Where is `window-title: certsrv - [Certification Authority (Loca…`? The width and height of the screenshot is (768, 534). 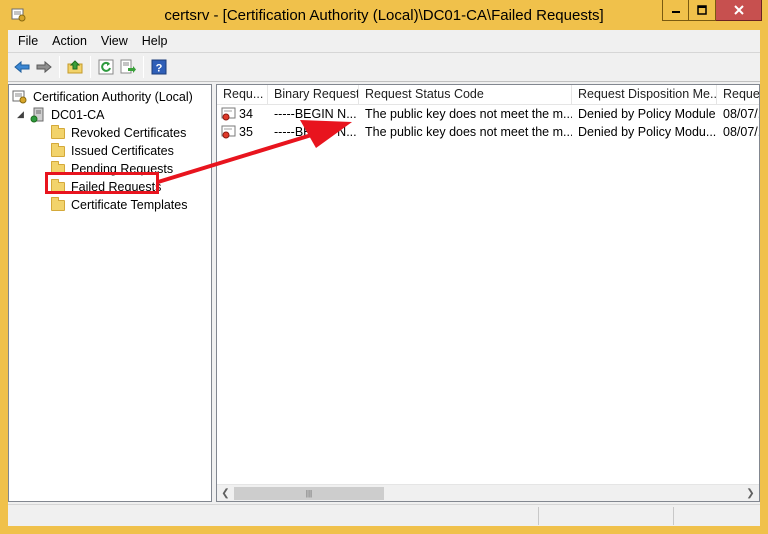 window-title: certsrv - [Certification Authority (Loca… is located at coordinates (384, 15).